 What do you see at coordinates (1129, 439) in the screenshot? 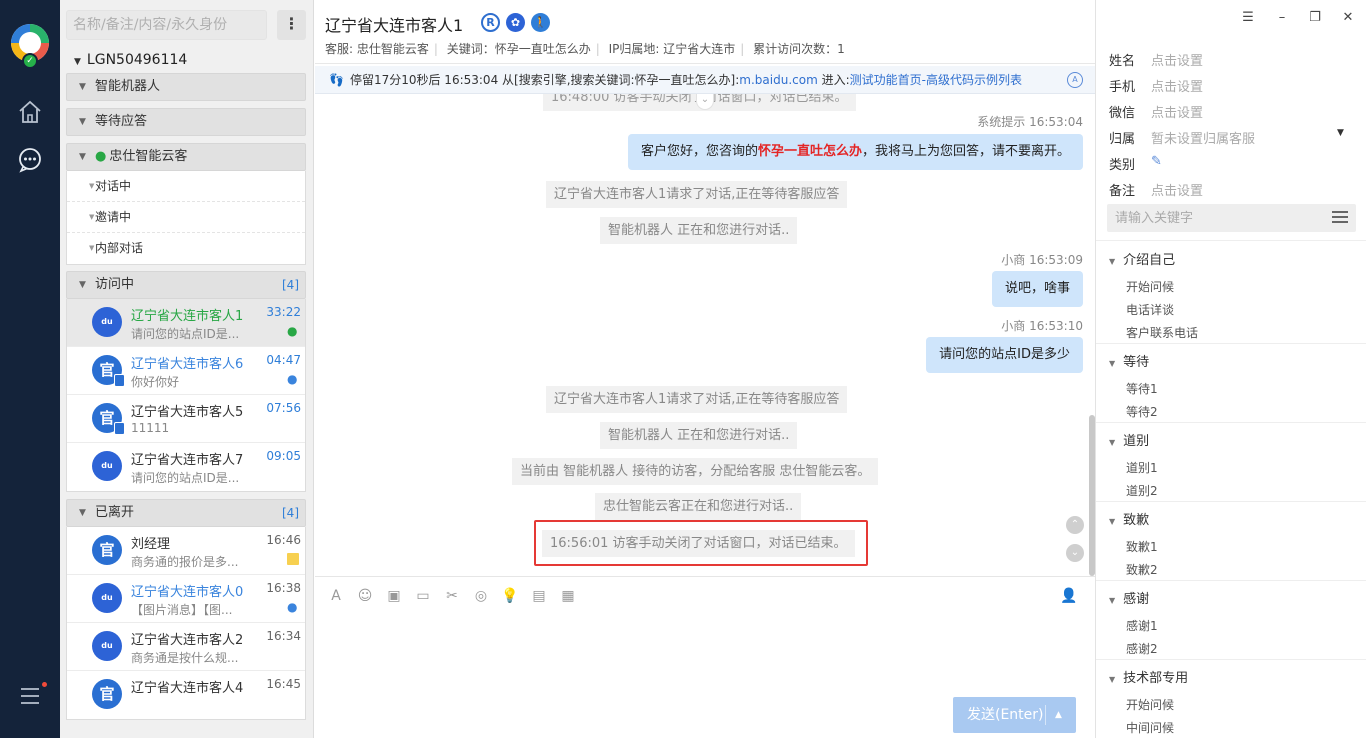
I see `quick-group: ▼ 道别` at bounding box center [1129, 439].